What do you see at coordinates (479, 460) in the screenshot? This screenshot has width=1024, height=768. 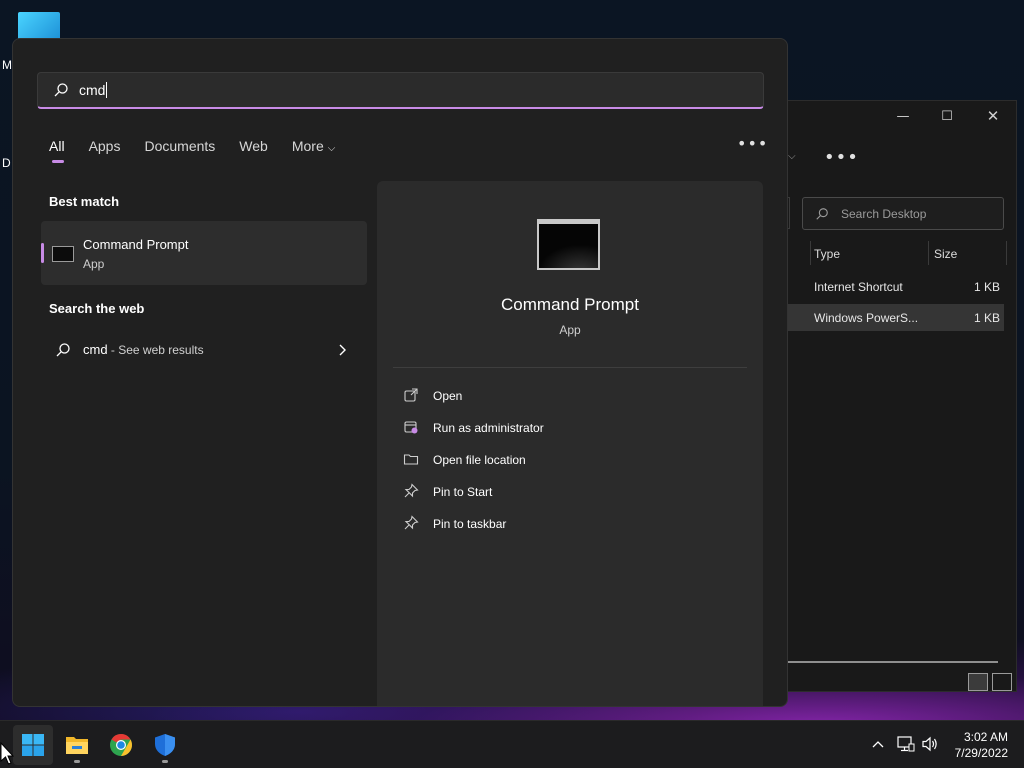 I see `action-label: Open file location` at bounding box center [479, 460].